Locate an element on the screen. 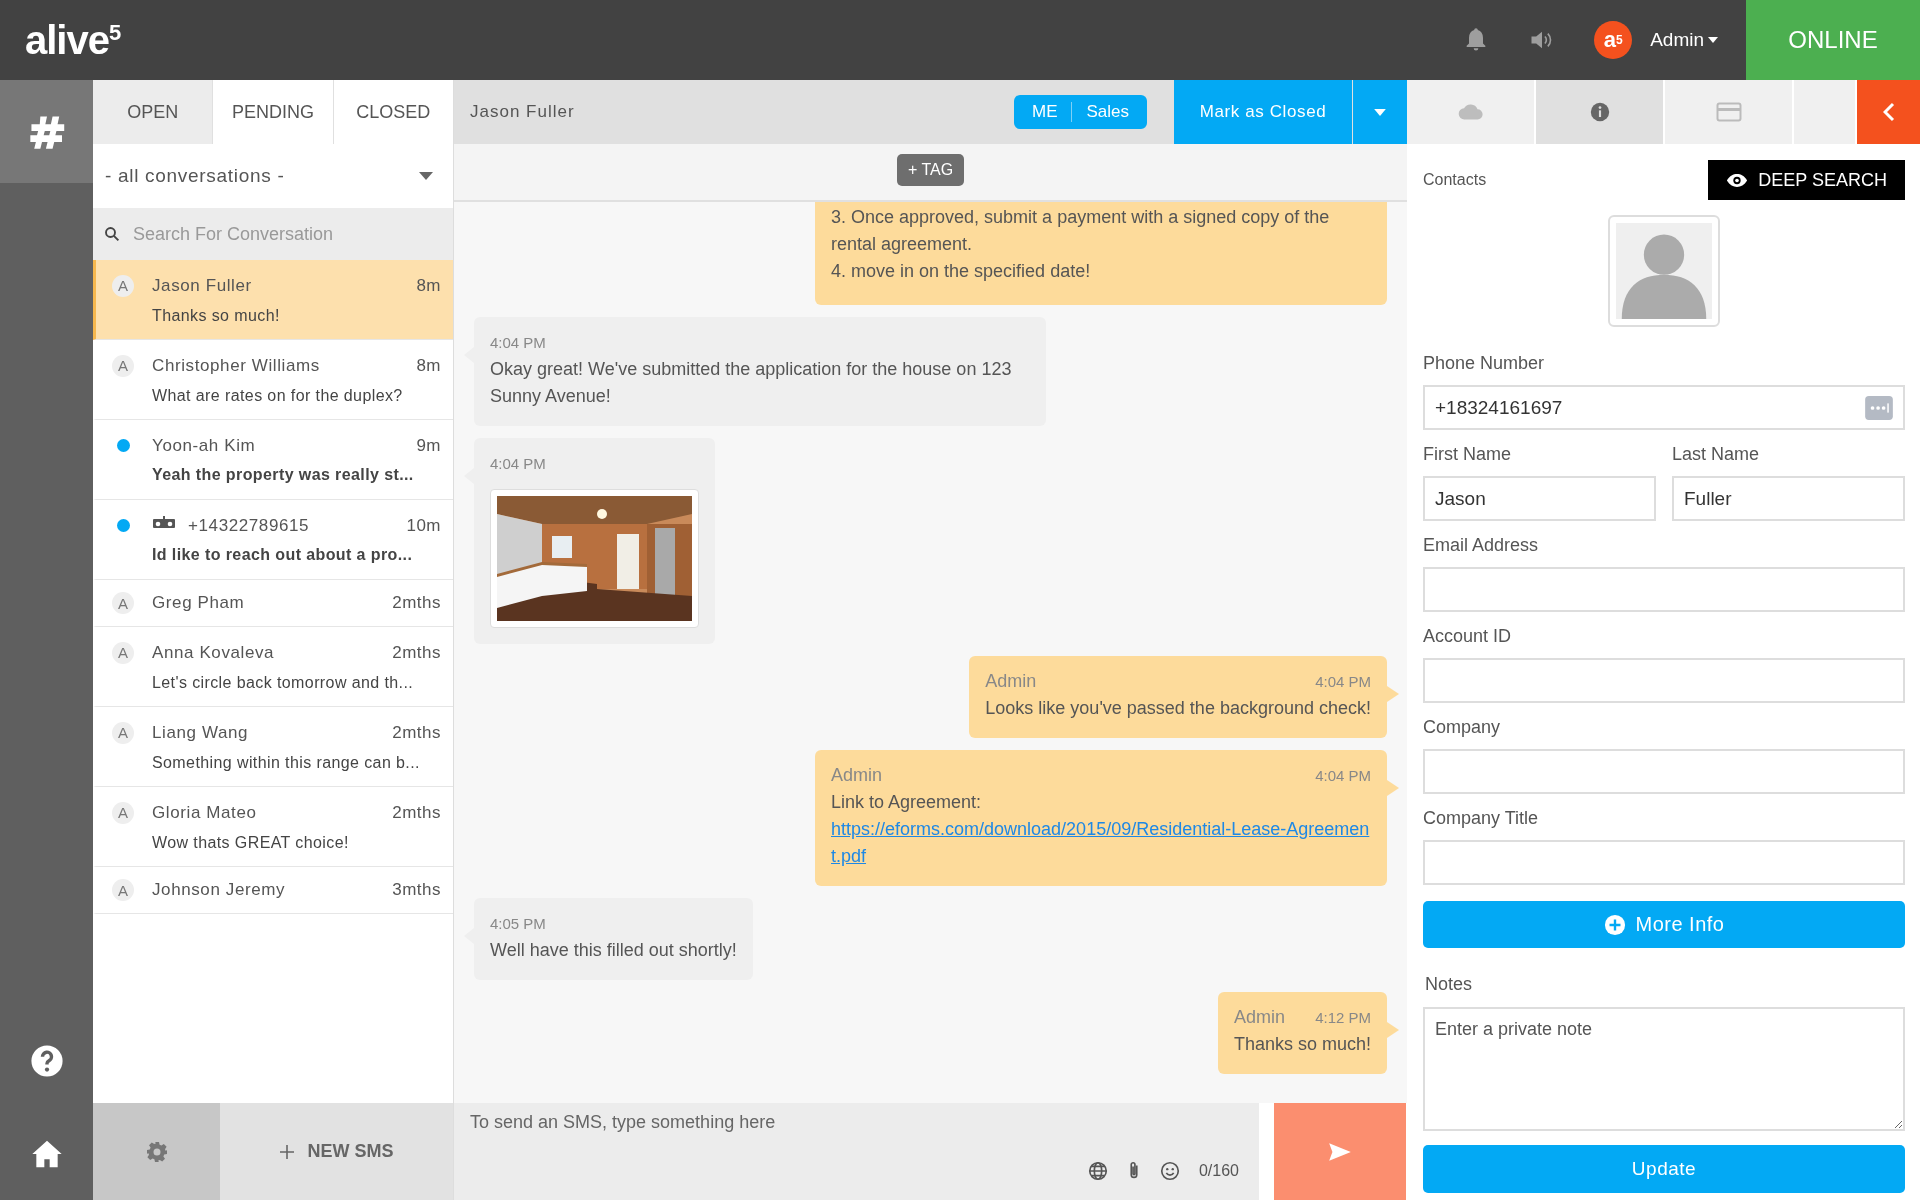 This screenshot has width=1920, height=1200. message-time: 9m is located at coordinates (428, 445).